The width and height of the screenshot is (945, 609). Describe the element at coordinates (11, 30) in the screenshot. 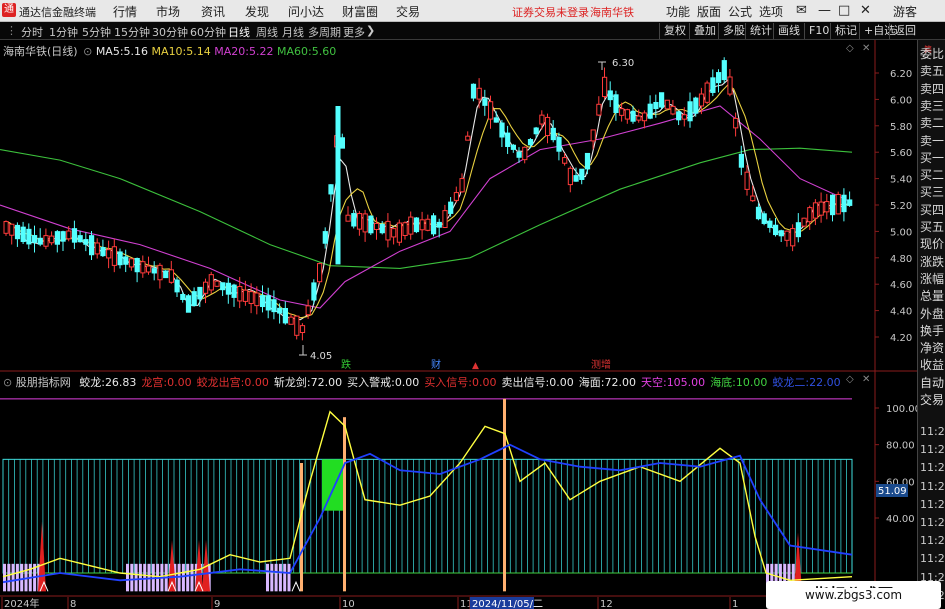

I see `toolbar-menu-icon: ⋮` at that location.